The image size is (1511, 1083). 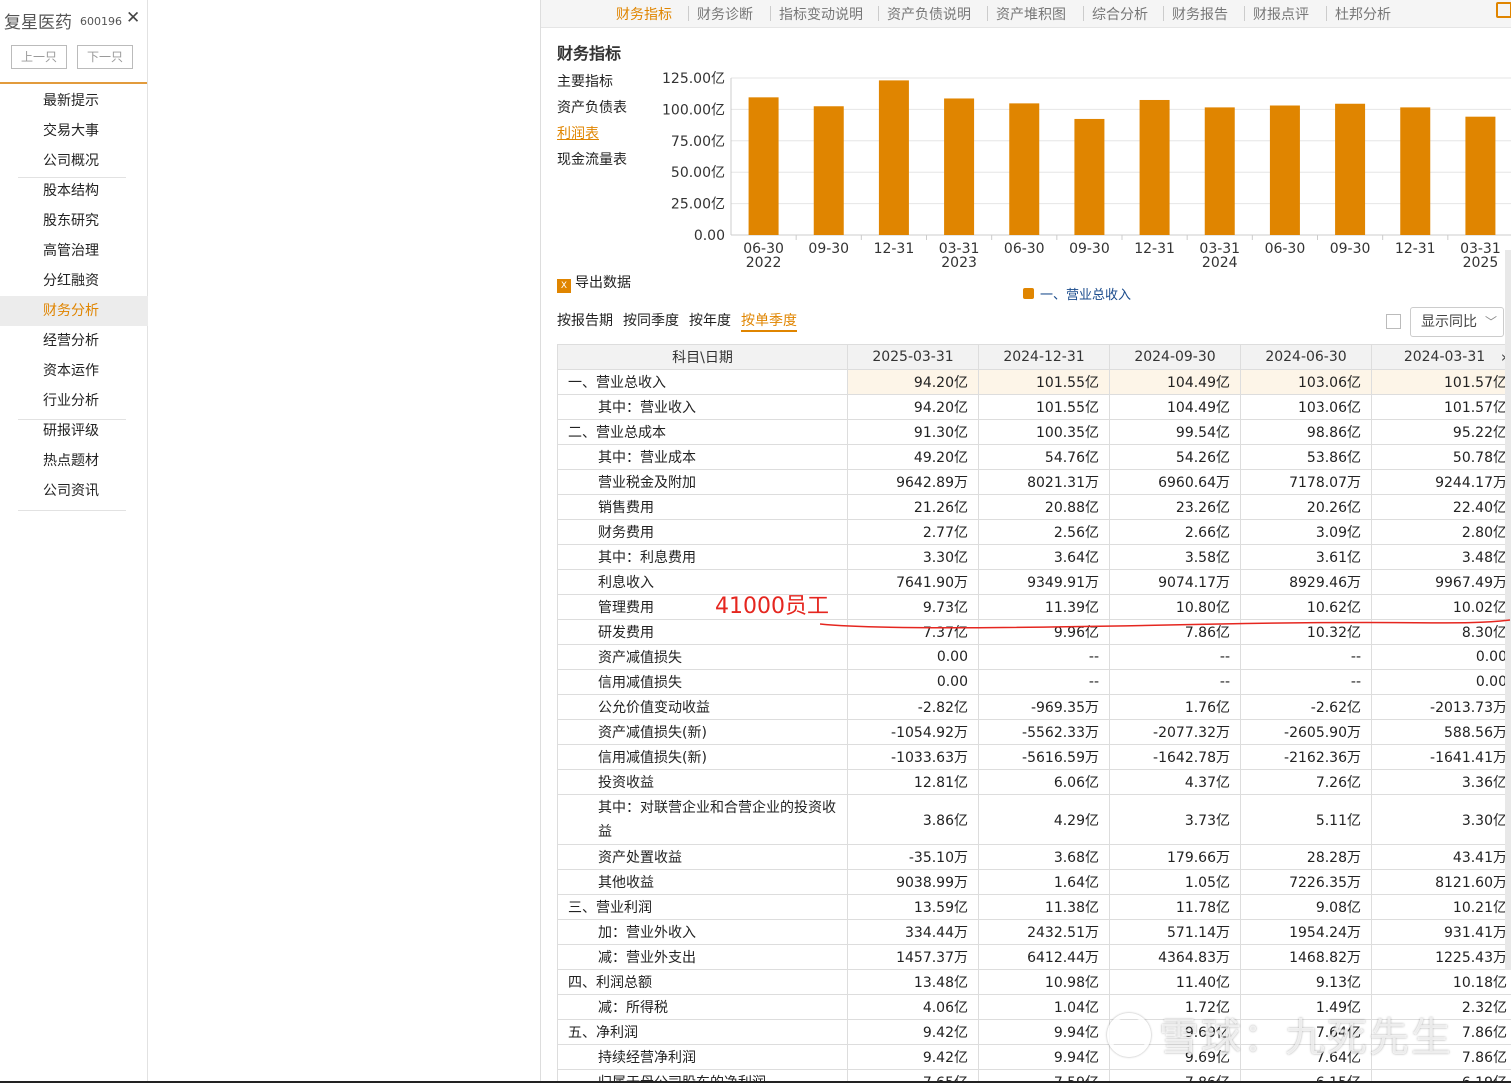 What do you see at coordinates (1034, 882) in the screenshot?
I see `table-row: 其他收益 9038.99万 1.64亿 1.05亿 7226.35万 8121.60万` at bounding box center [1034, 882].